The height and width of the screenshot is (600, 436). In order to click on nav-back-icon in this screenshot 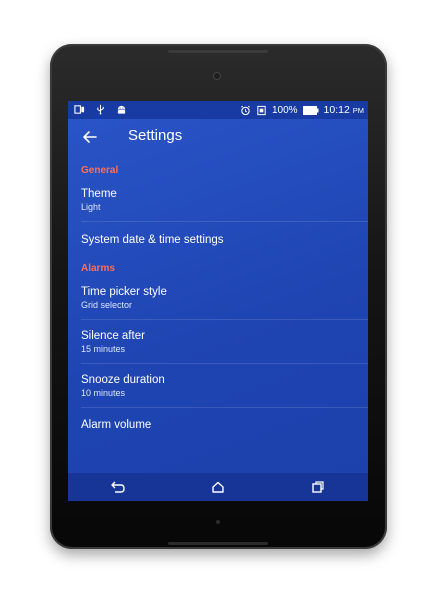, I will do `click(118, 487)`.